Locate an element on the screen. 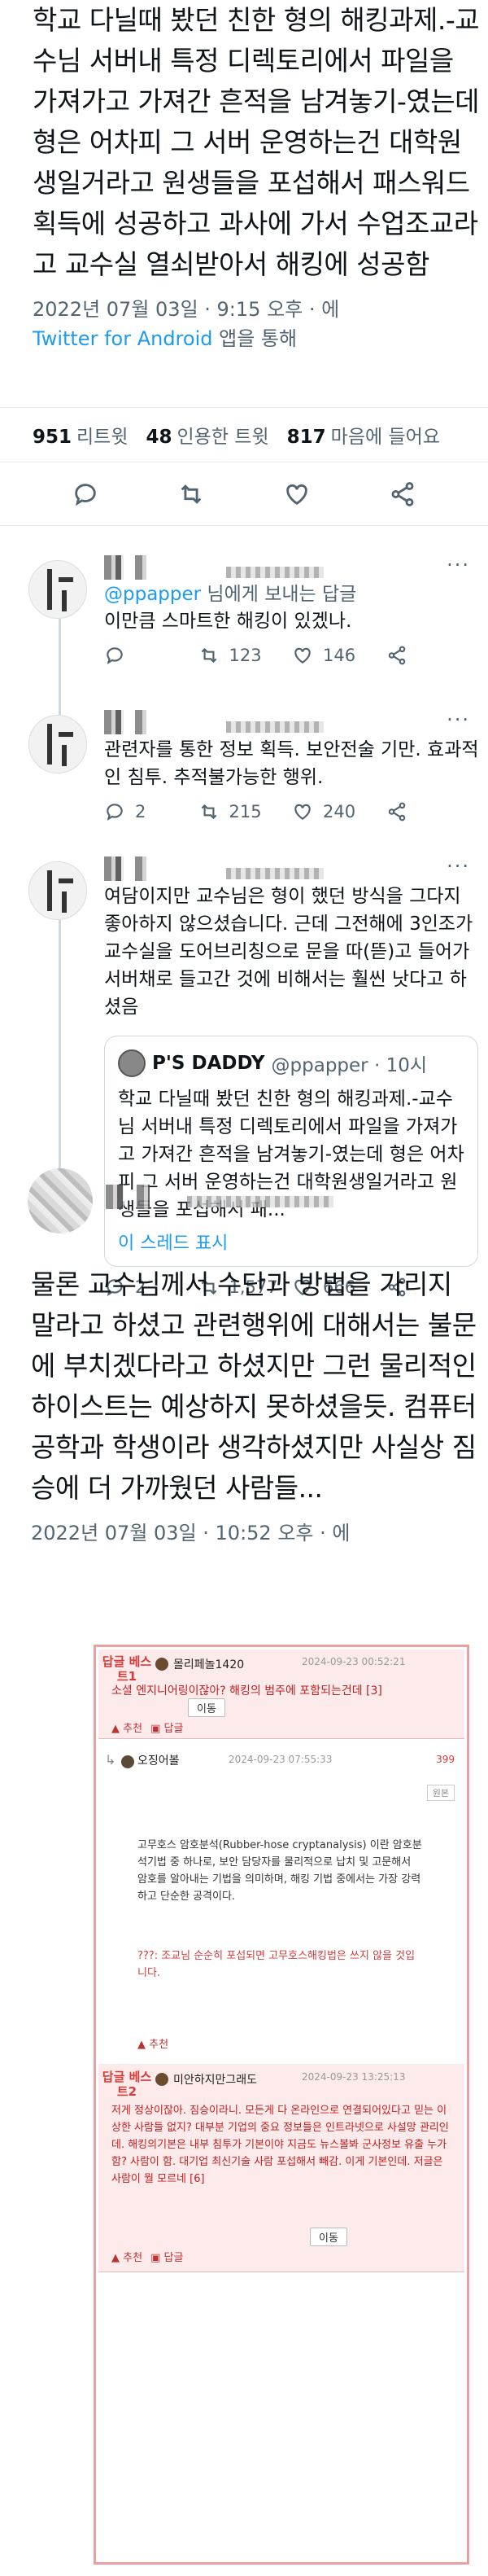 The image size is (488, 2576). show-thread-link: 이 스레드 표시 is located at coordinates (291, 1242).